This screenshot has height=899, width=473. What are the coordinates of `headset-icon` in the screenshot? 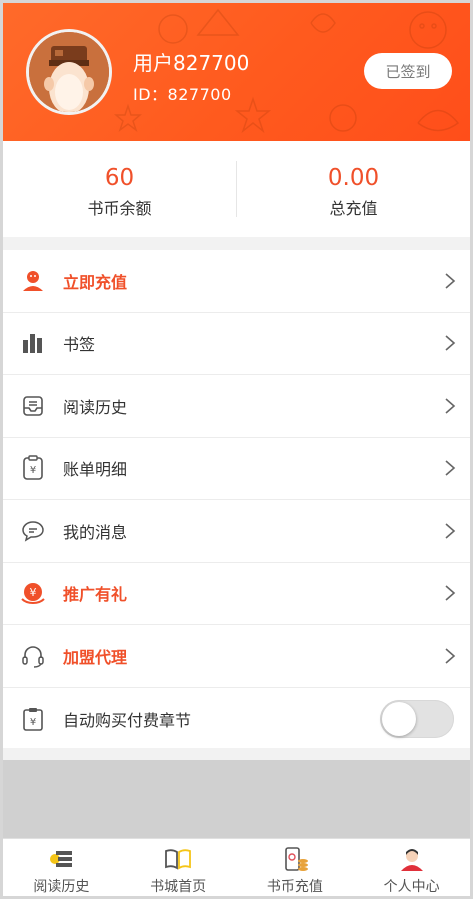 It's located at (33, 656).